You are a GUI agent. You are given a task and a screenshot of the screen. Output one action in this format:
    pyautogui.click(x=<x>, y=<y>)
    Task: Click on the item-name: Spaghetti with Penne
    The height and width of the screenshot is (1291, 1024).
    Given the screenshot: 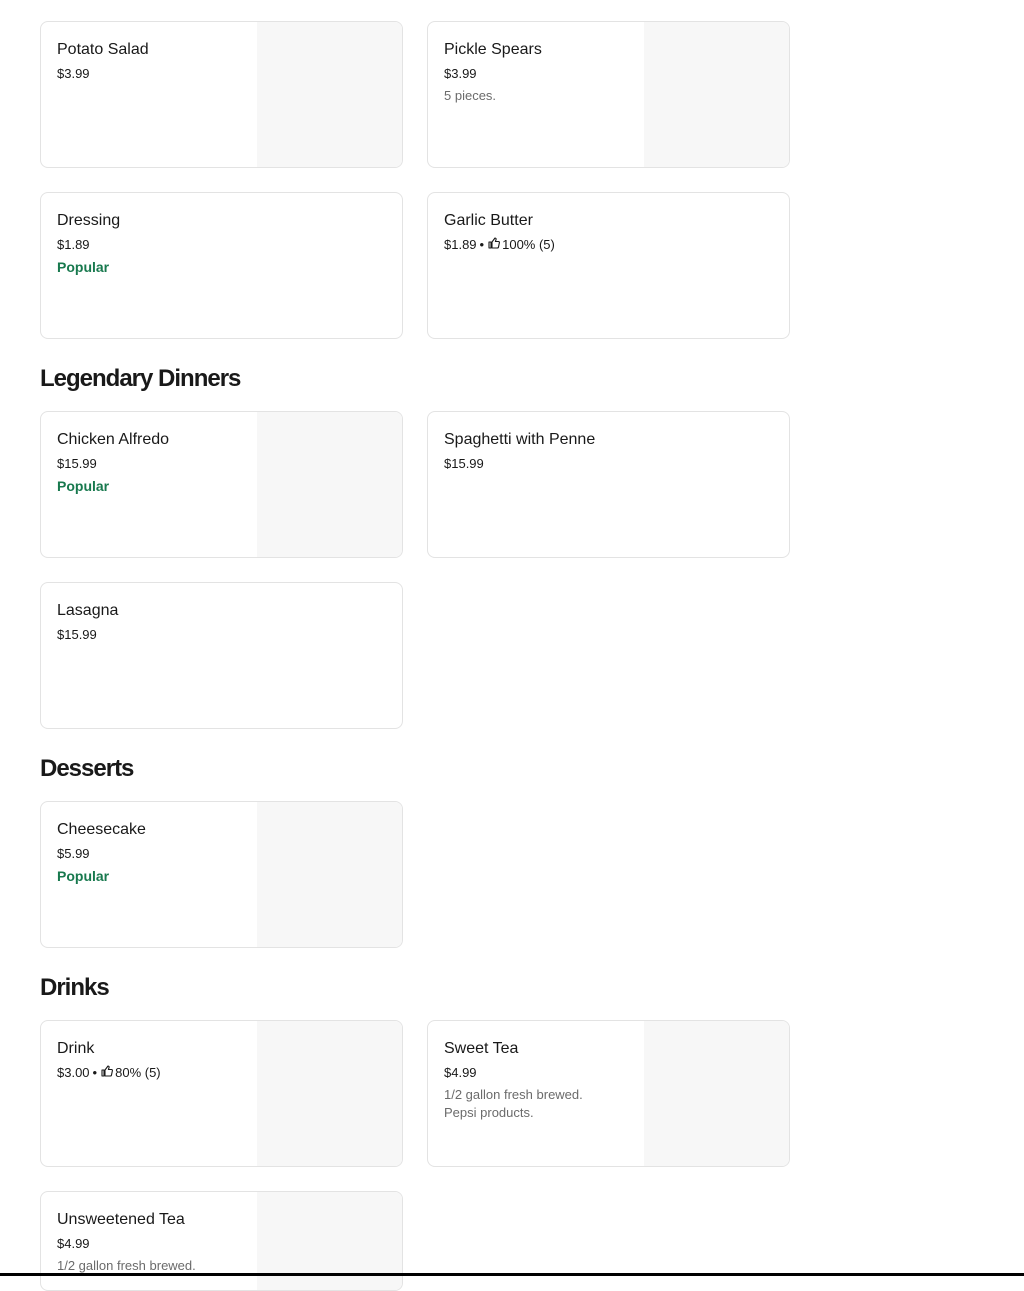 What is the action you would take?
    pyautogui.click(x=520, y=439)
    